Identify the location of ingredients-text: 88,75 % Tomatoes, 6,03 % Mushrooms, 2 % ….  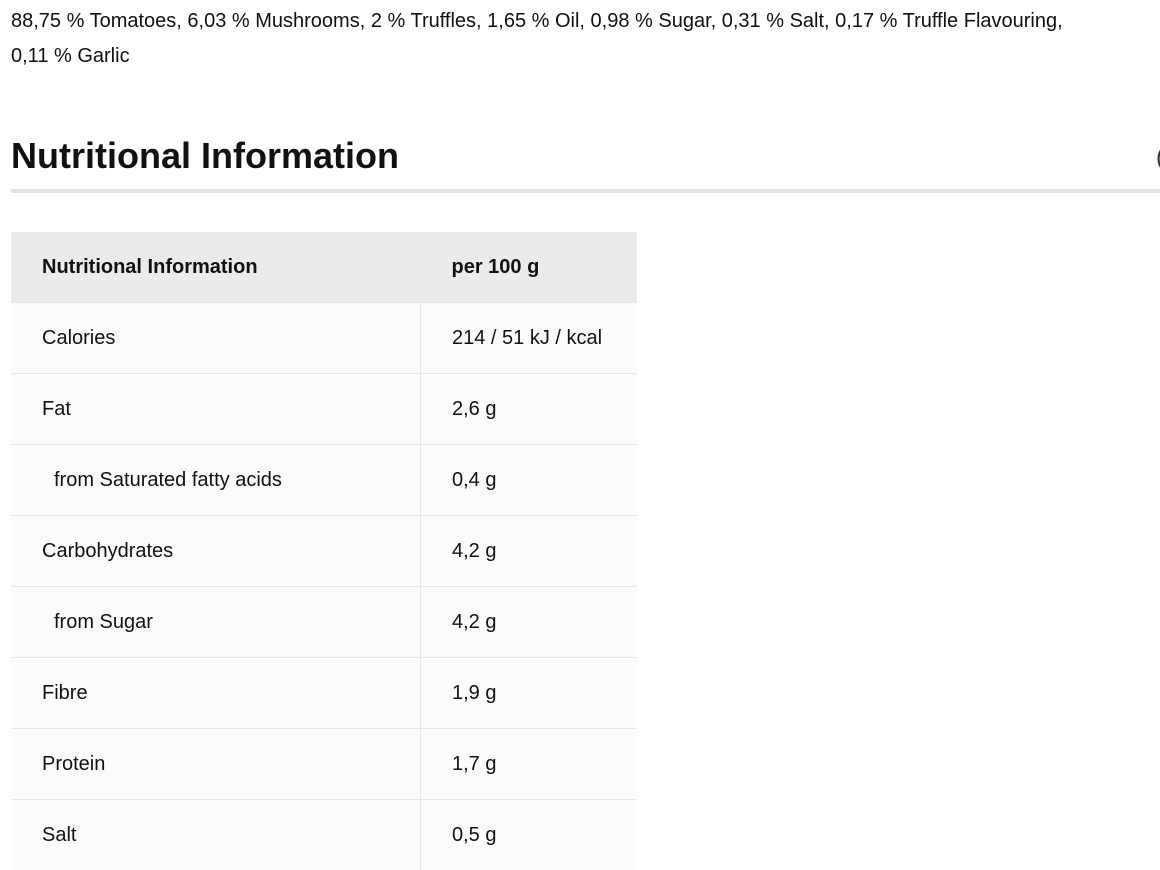
(585, 39).